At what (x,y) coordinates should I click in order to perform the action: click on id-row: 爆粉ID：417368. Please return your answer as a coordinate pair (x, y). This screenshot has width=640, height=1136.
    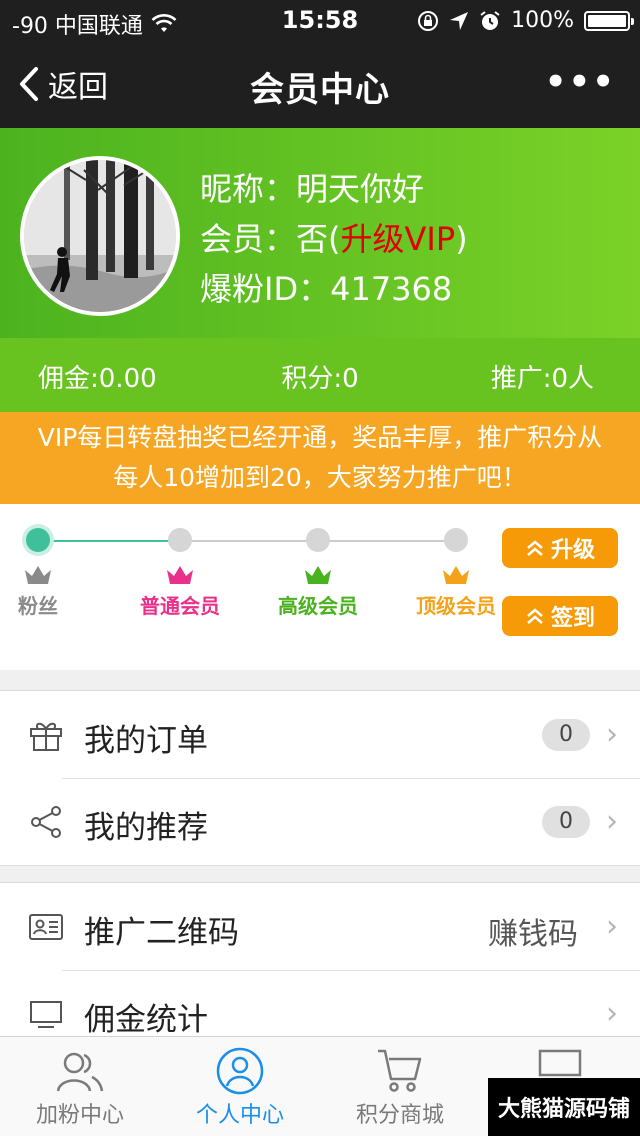
    Looking at the image, I should click on (334, 289).